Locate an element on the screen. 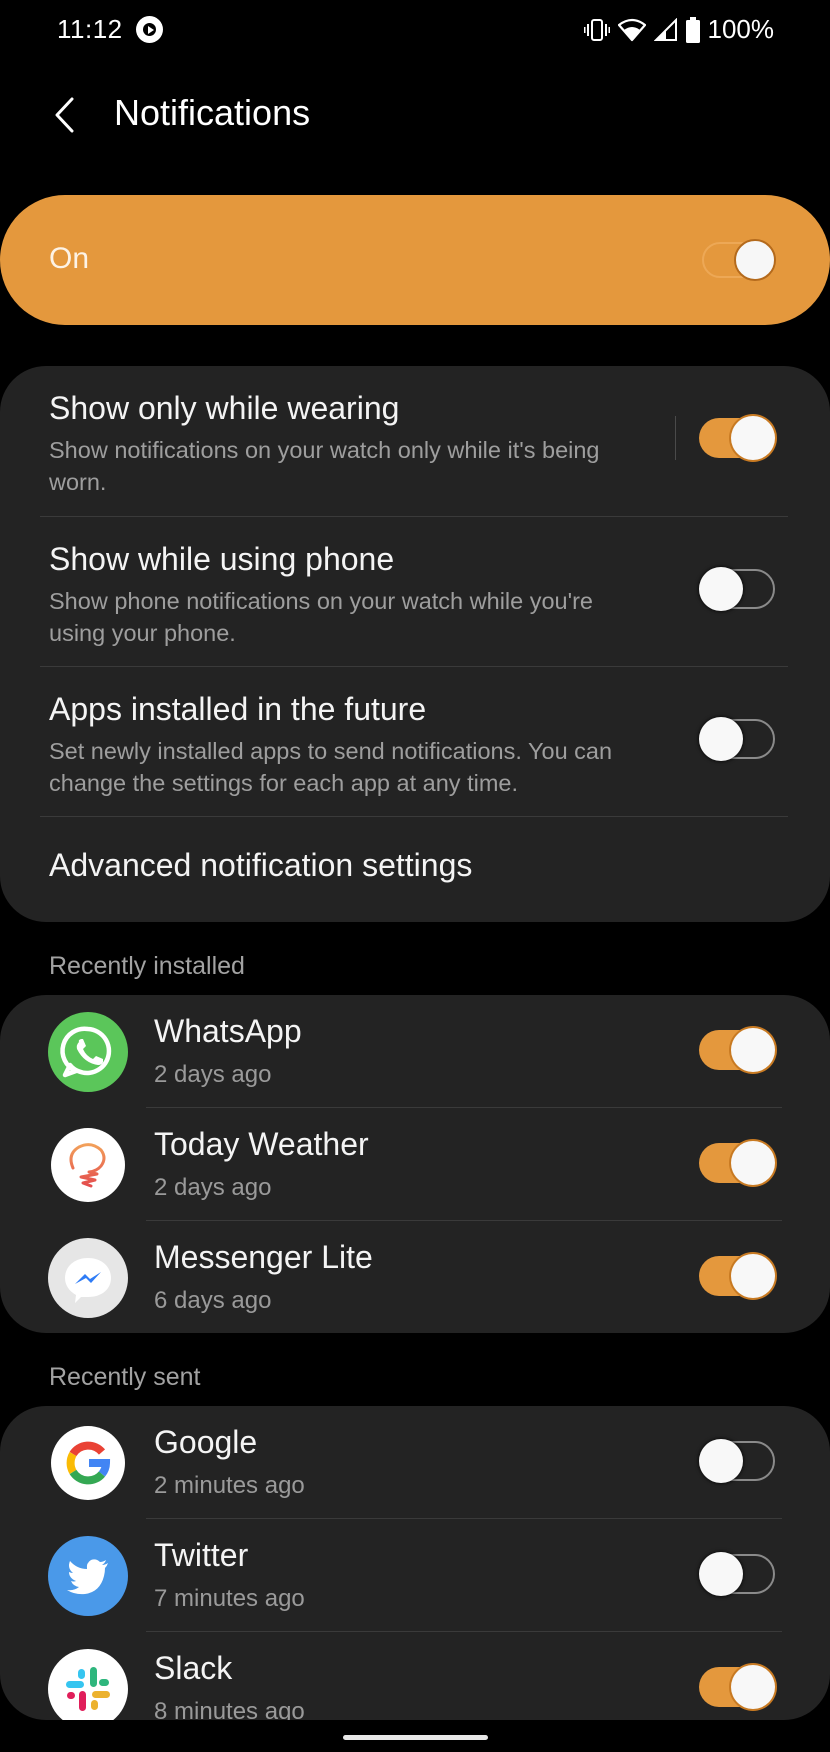 The width and height of the screenshot is (830, 1752). slack-icon is located at coordinates (88, 1684).